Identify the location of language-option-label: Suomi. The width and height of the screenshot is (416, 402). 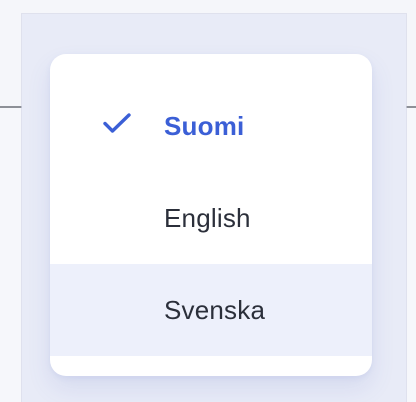
(204, 126).